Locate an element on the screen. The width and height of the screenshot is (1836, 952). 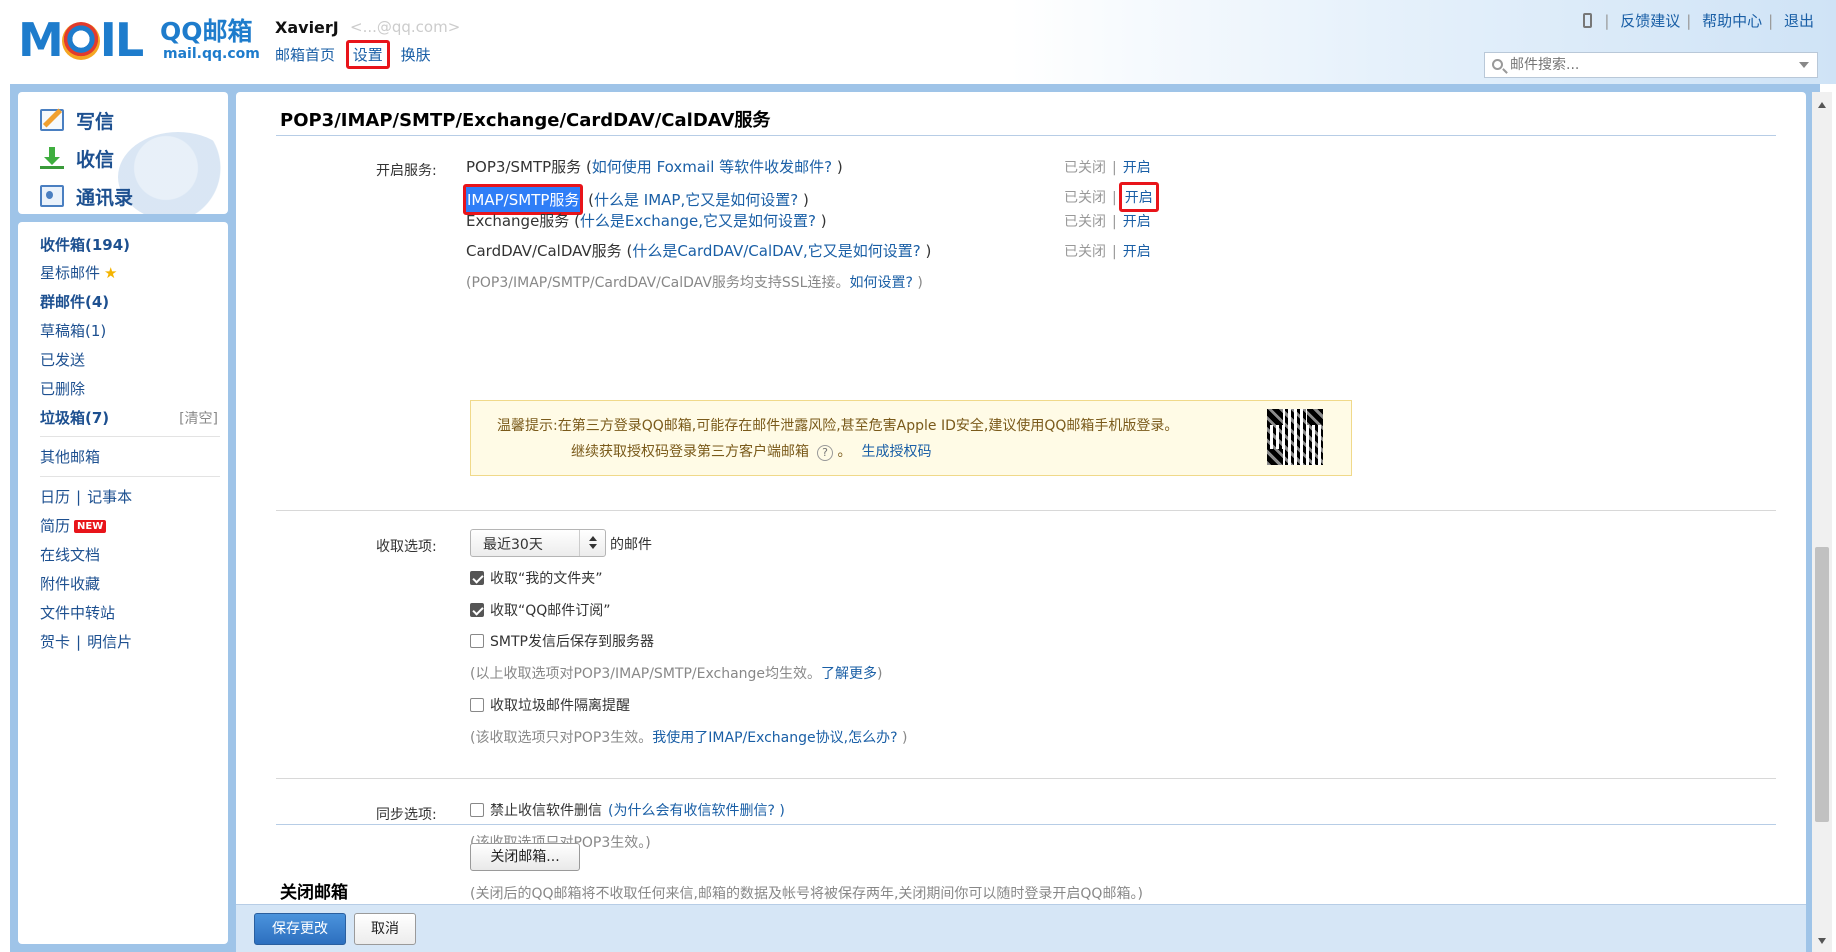
spam-clear-link: [清空] is located at coordinates (198, 418).